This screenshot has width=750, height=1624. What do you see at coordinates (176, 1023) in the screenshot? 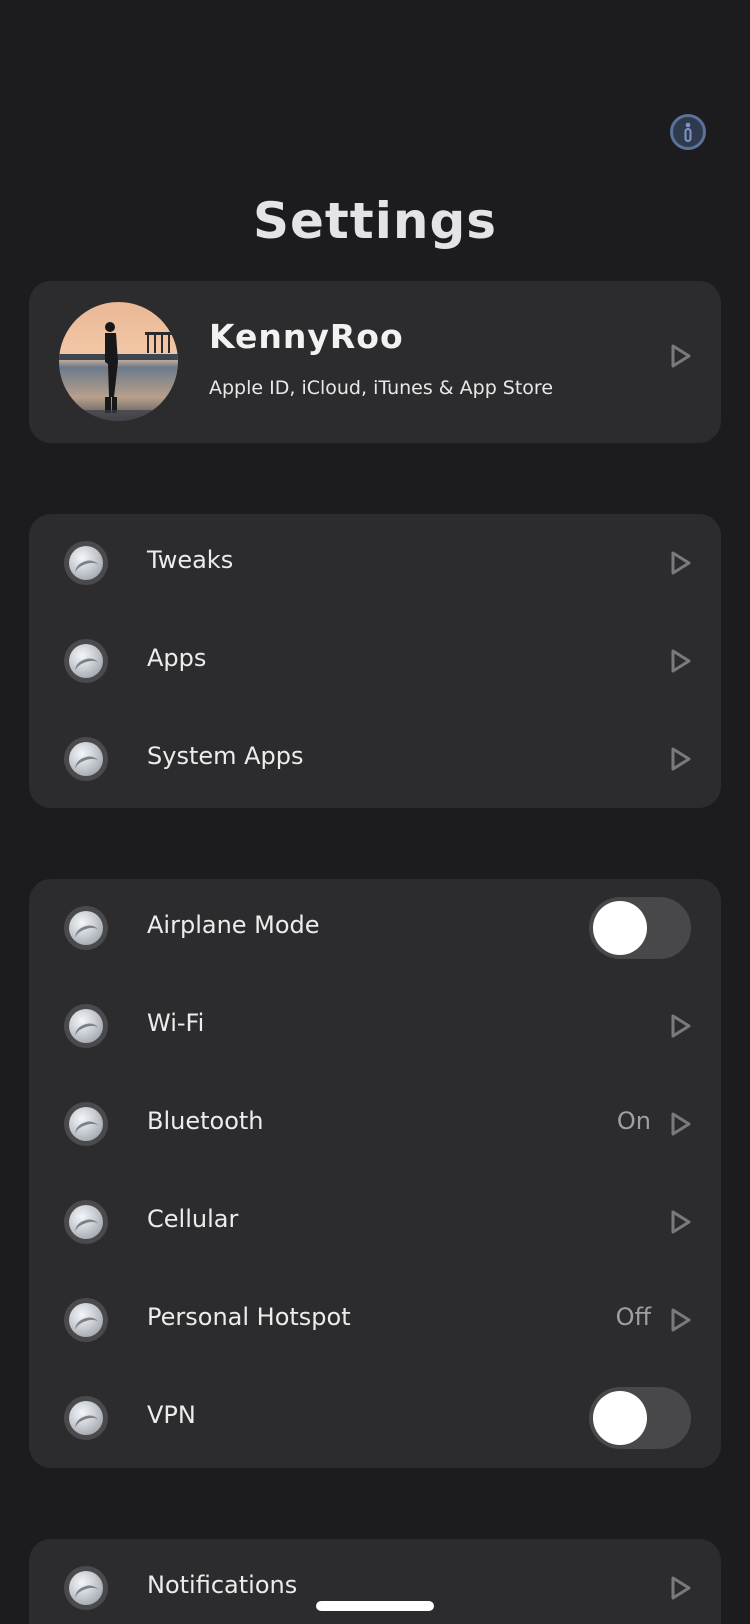
I see `row-label: Wi-Fi` at bounding box center [176, 1023].